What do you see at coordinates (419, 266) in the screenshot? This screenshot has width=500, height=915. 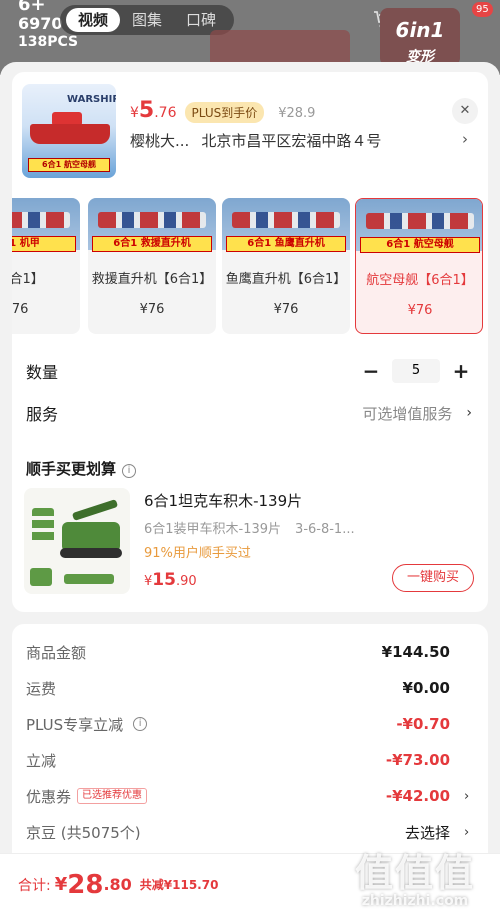 I see `variant-option-selected: 6合1 航空母舰 航空母舰【6合1】 ¥76` at bounding box center [419, 266].